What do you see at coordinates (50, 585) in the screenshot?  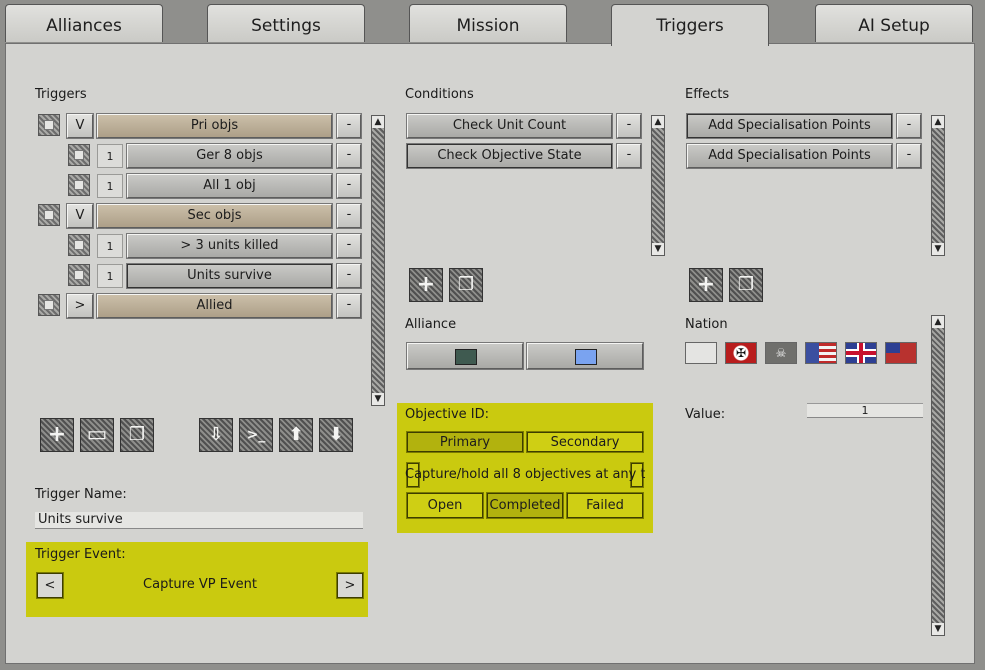 I see `event-prev-button: <` at bounding box center [50, 585].